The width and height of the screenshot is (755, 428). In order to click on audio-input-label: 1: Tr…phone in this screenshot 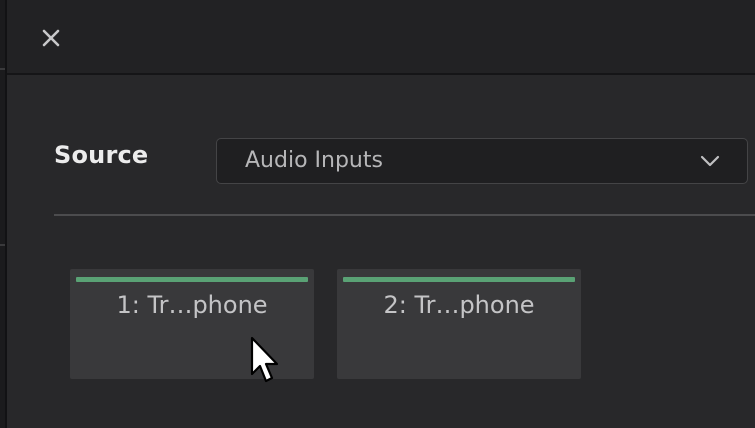, I will do `click(192, 305)`.